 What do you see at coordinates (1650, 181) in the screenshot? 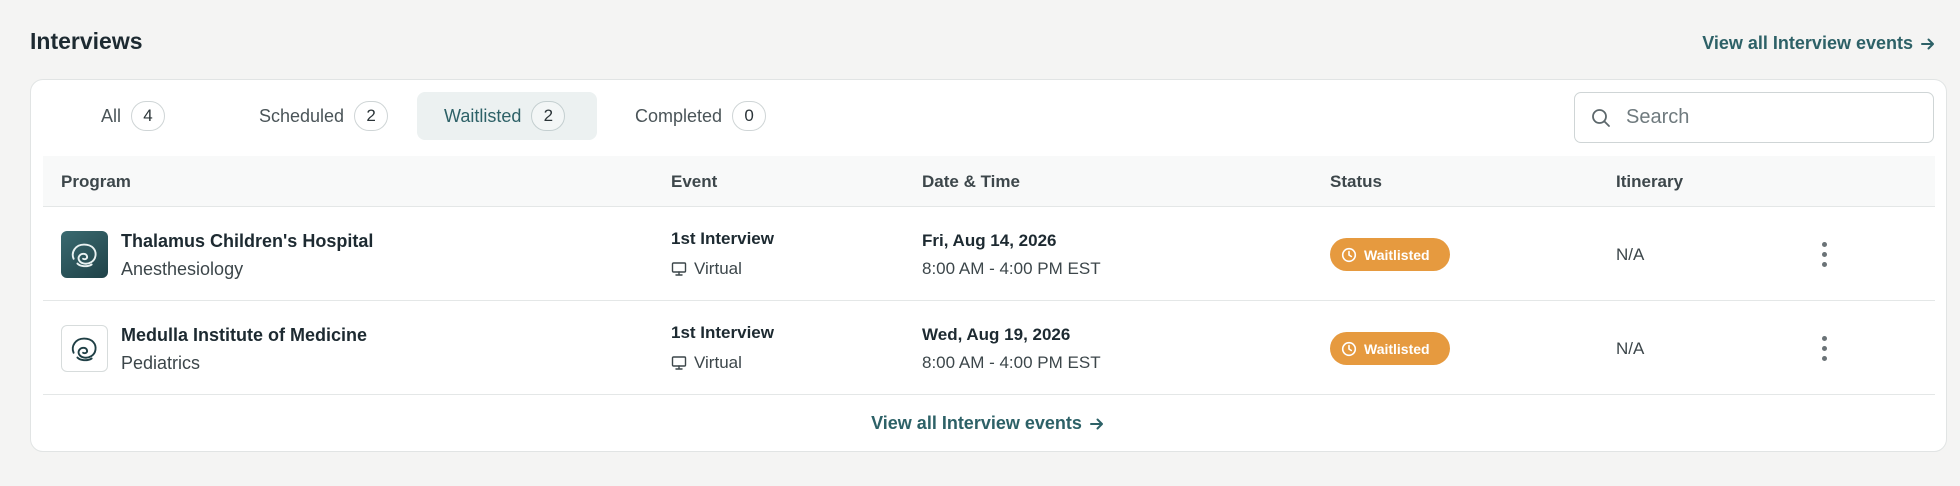
I see `column-header-itinerary: Itinerary` at bounding box center [1650, 181].